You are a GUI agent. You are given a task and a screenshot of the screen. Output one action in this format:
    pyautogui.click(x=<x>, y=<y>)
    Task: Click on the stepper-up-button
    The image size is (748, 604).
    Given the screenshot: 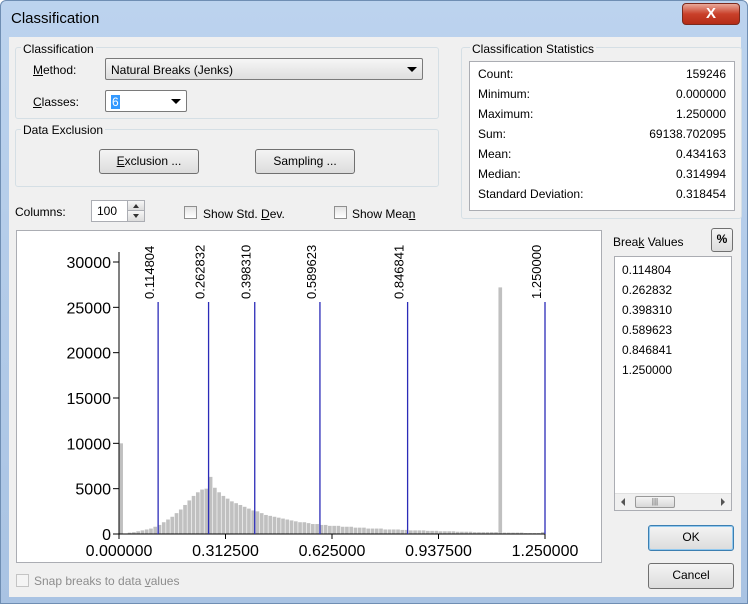 What is the action you would take?
    pyautogui.click(x=135, y=206)
    